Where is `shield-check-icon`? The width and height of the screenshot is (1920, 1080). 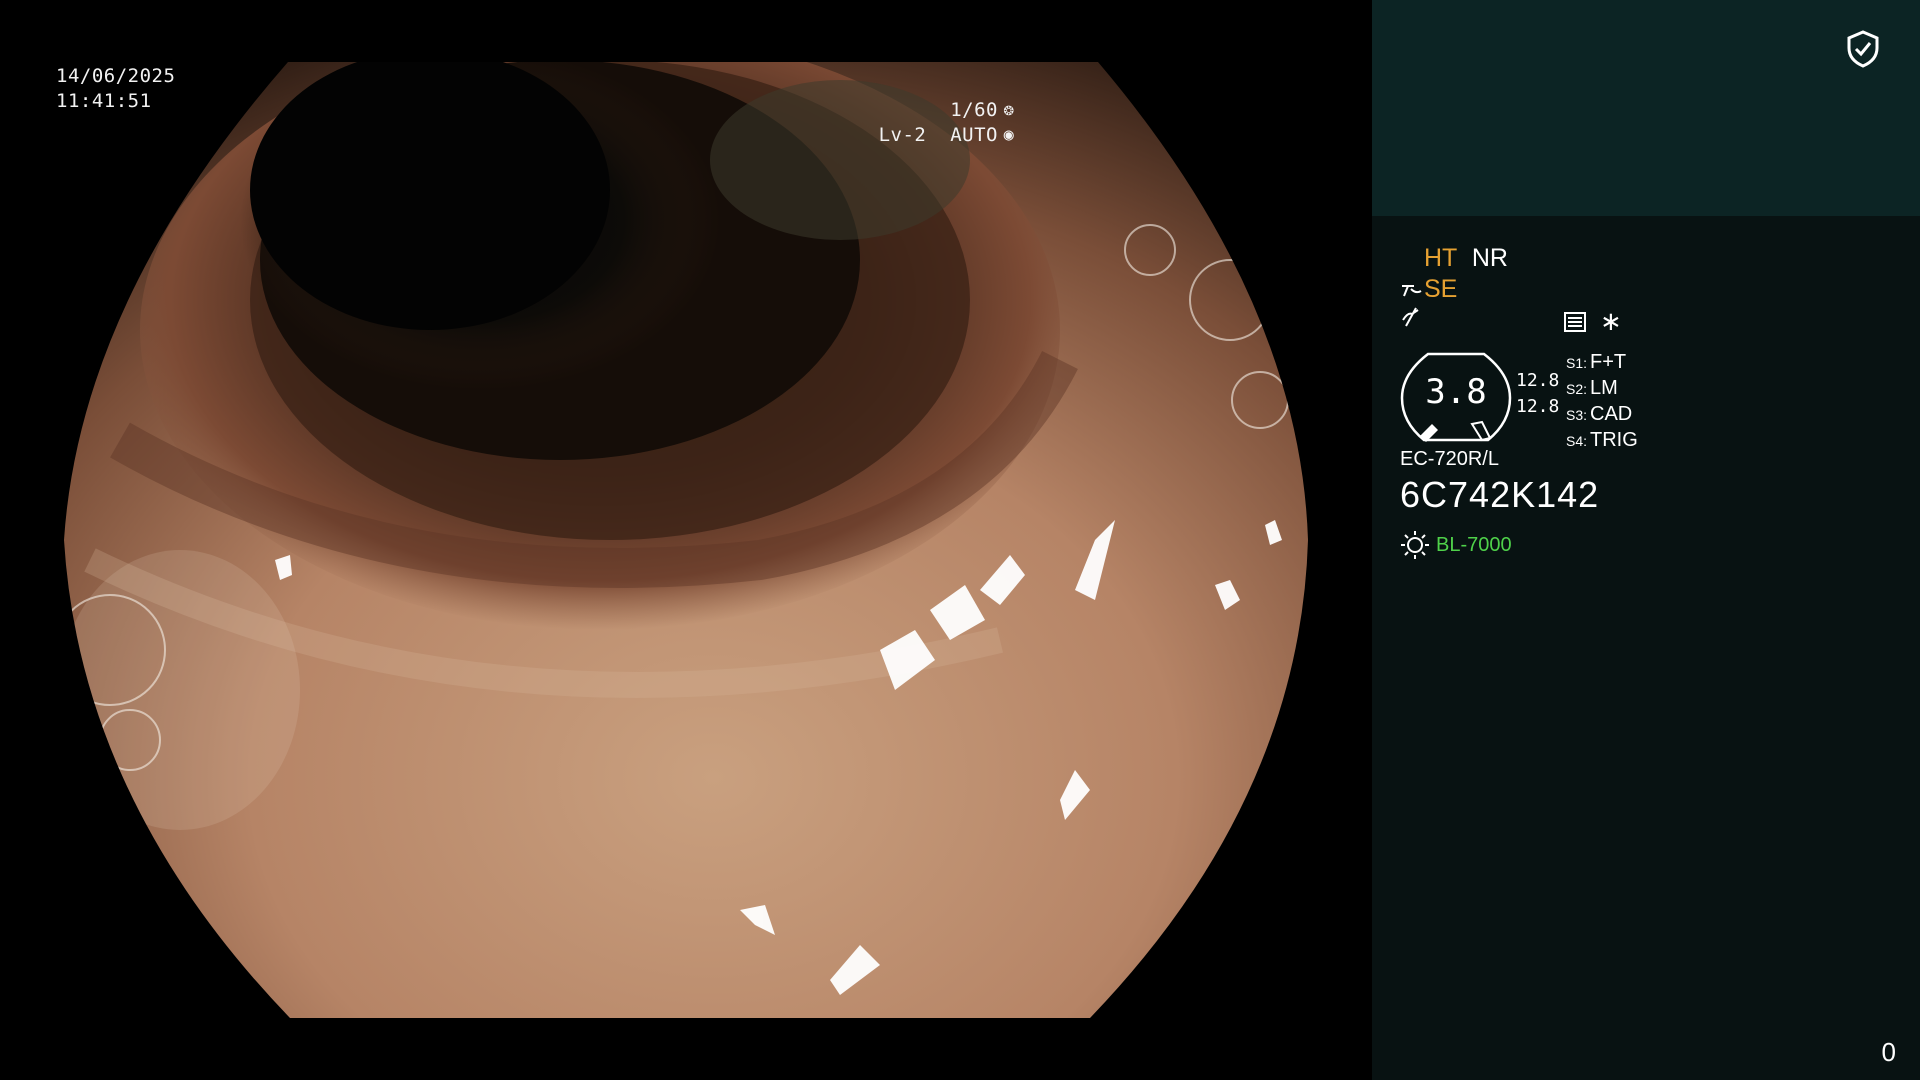 shield-check-icon is located at coordinates (1863, 49).